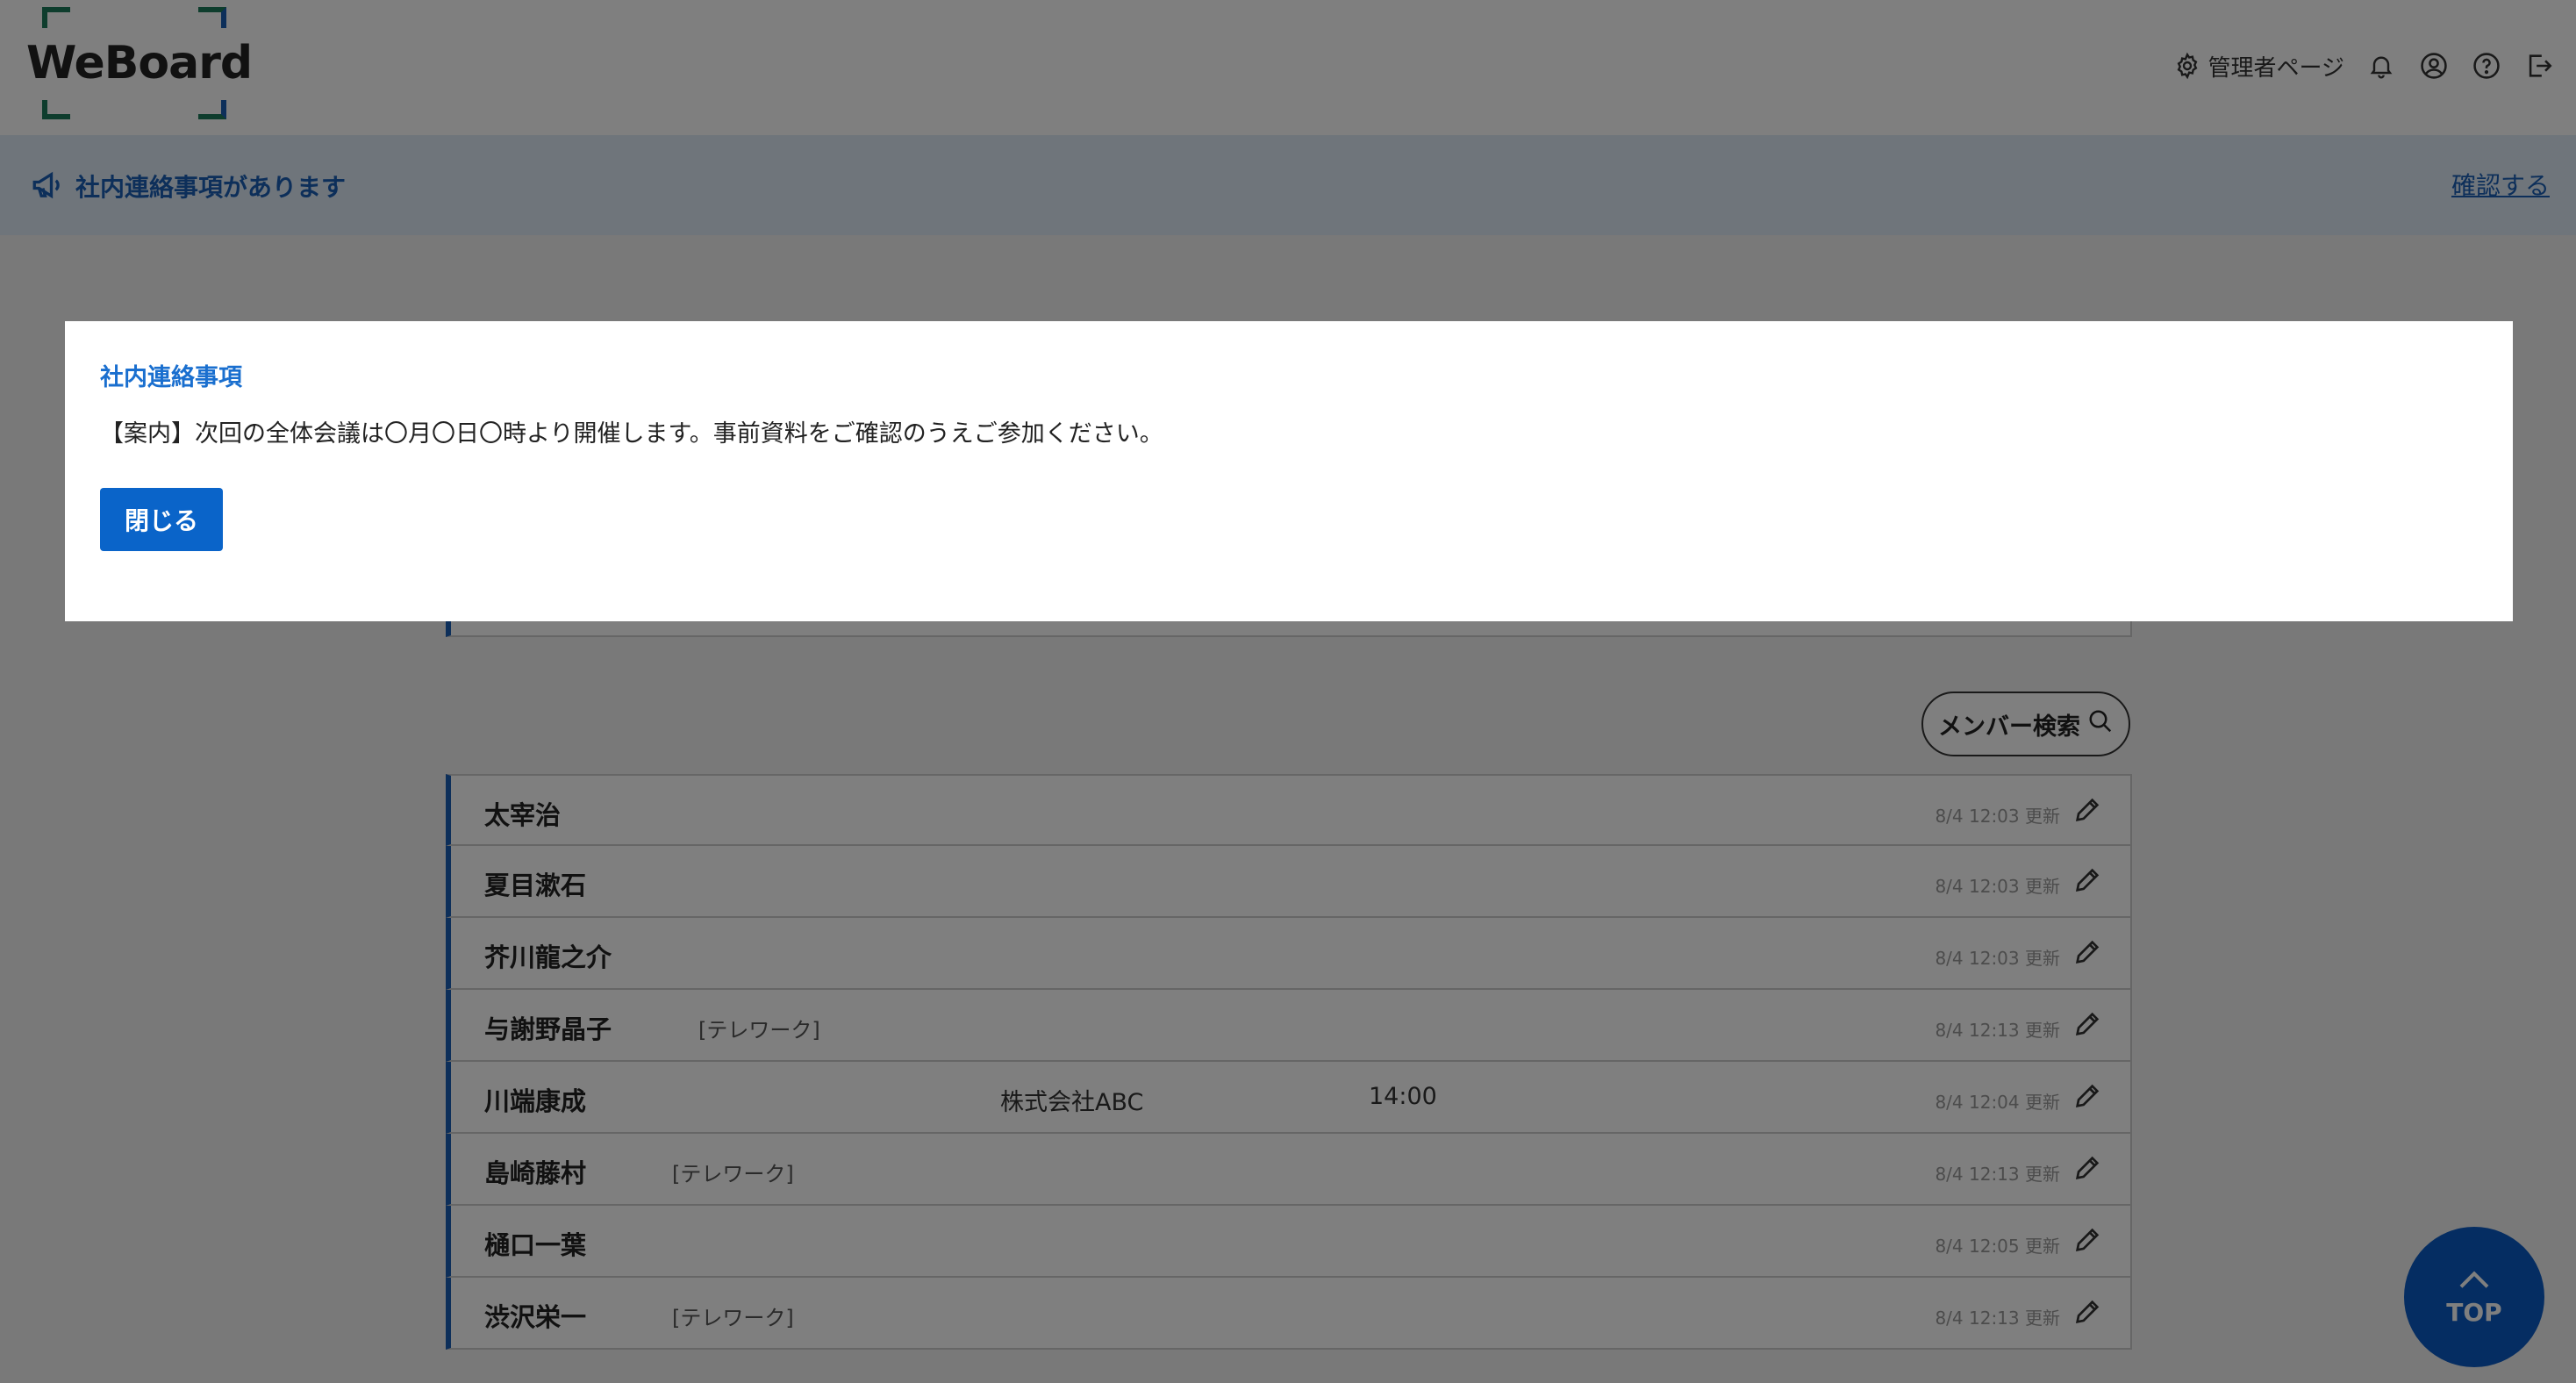 The width and height of the screenshot is (2576, 1383). What do you see at coordinates (171, 377) in the screenshot?
I see `modal-title: 社内連絡事項` at bounding box center [171, 377].